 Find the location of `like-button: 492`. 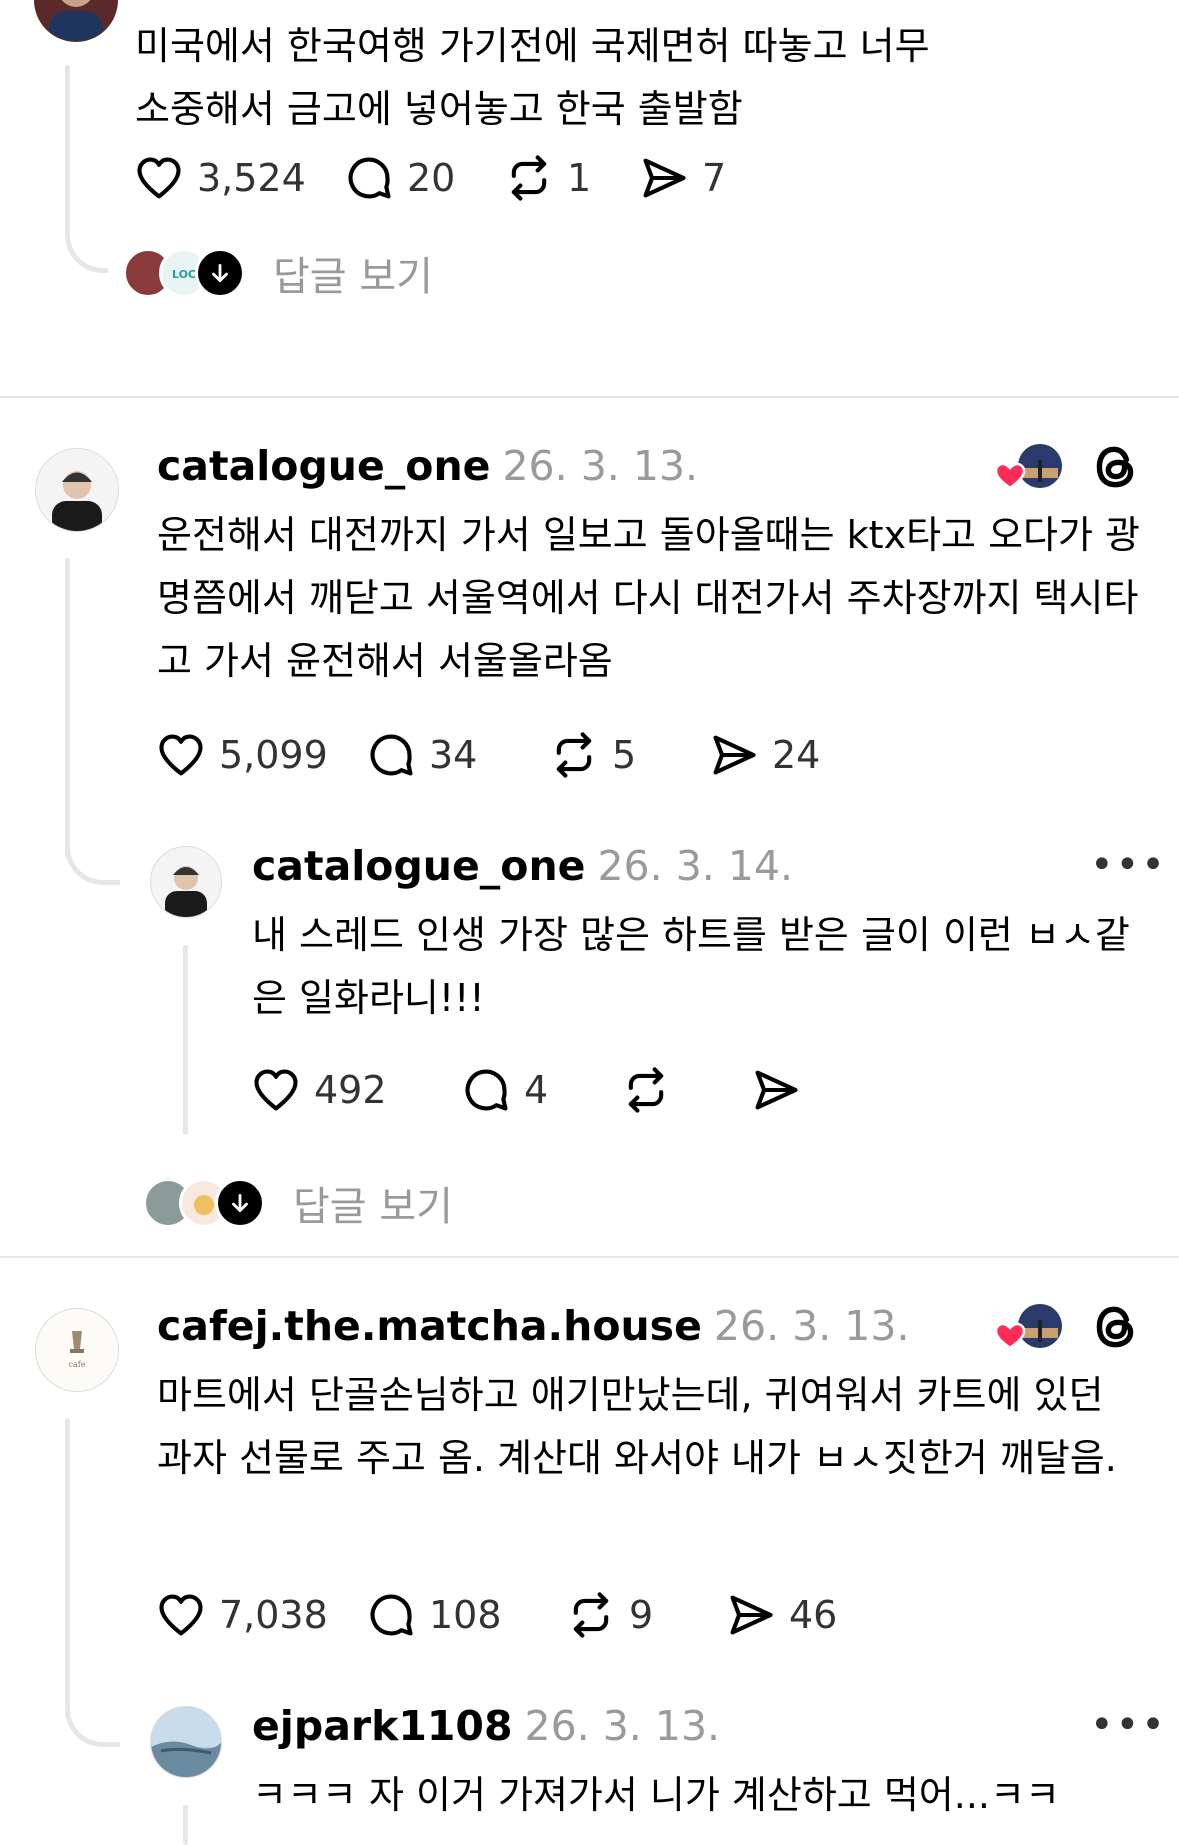

like-button: 492 is located at coordinates (355, 1090).